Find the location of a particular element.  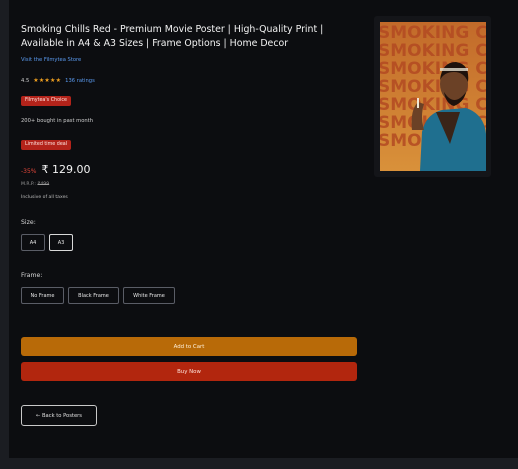

size-option-a3: A3 is located at coordinates (61, 242).